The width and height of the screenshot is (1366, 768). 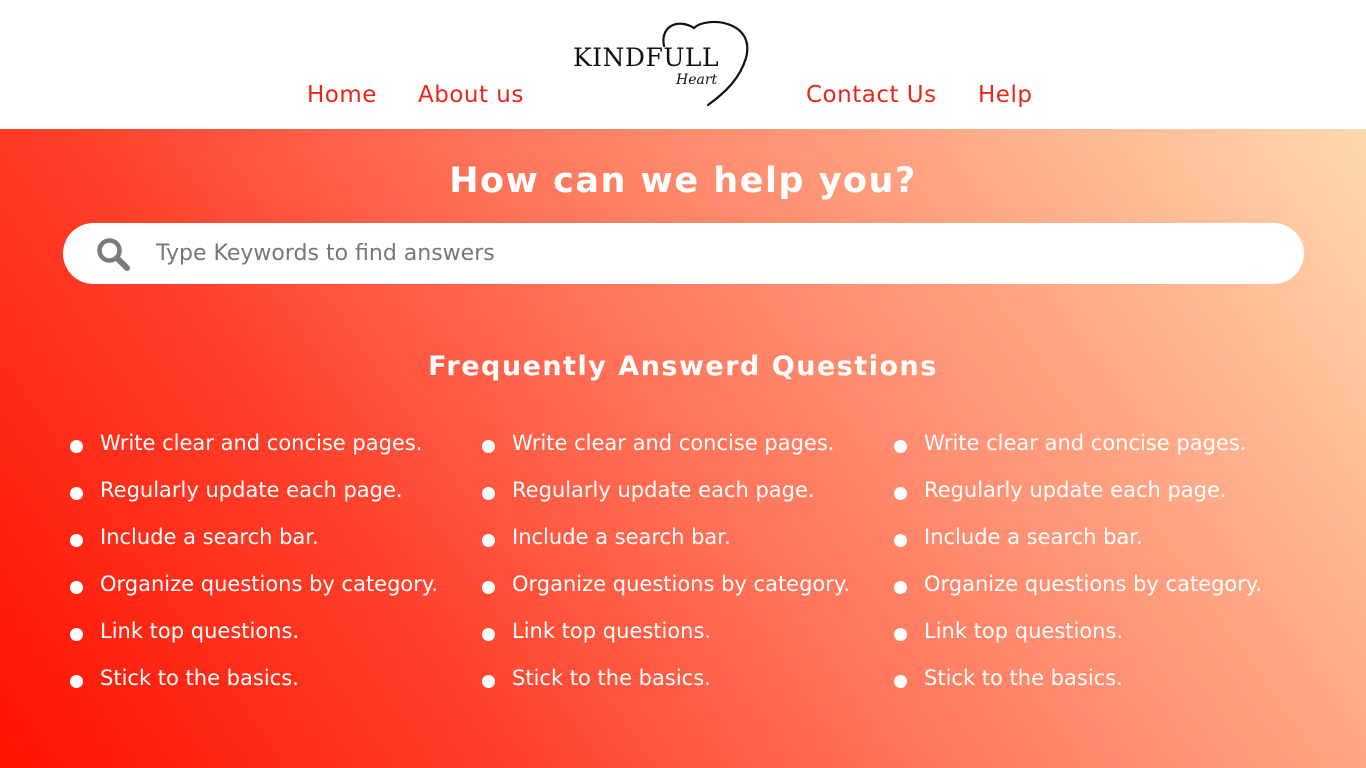 I want to click on nav-home-link: Home, so click(x=342, y=95).